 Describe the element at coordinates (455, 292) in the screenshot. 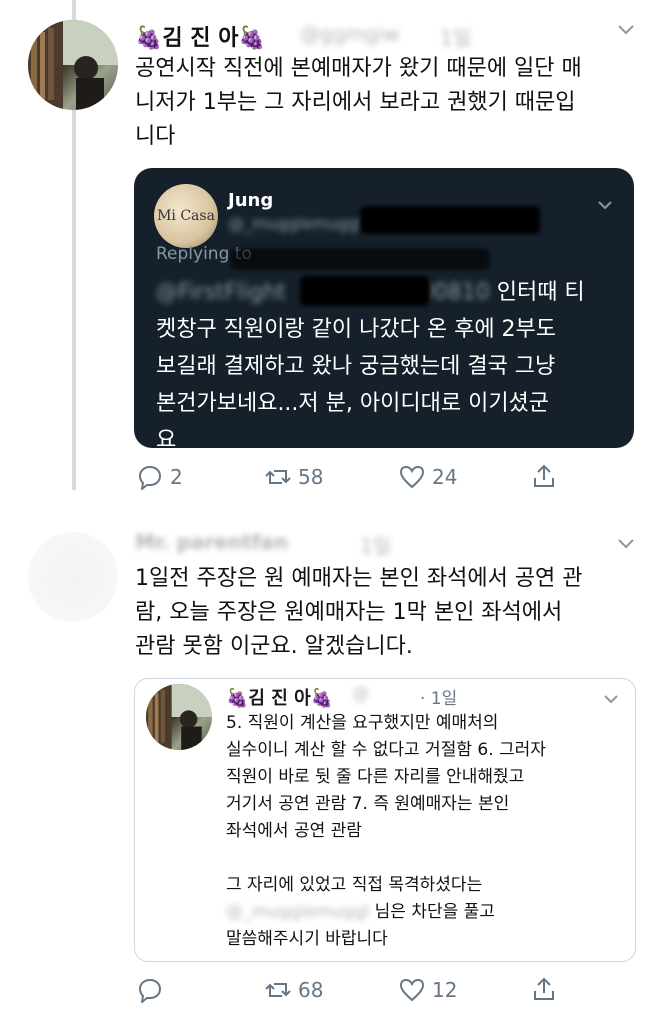

I see `mention-link: 00810` at that location.